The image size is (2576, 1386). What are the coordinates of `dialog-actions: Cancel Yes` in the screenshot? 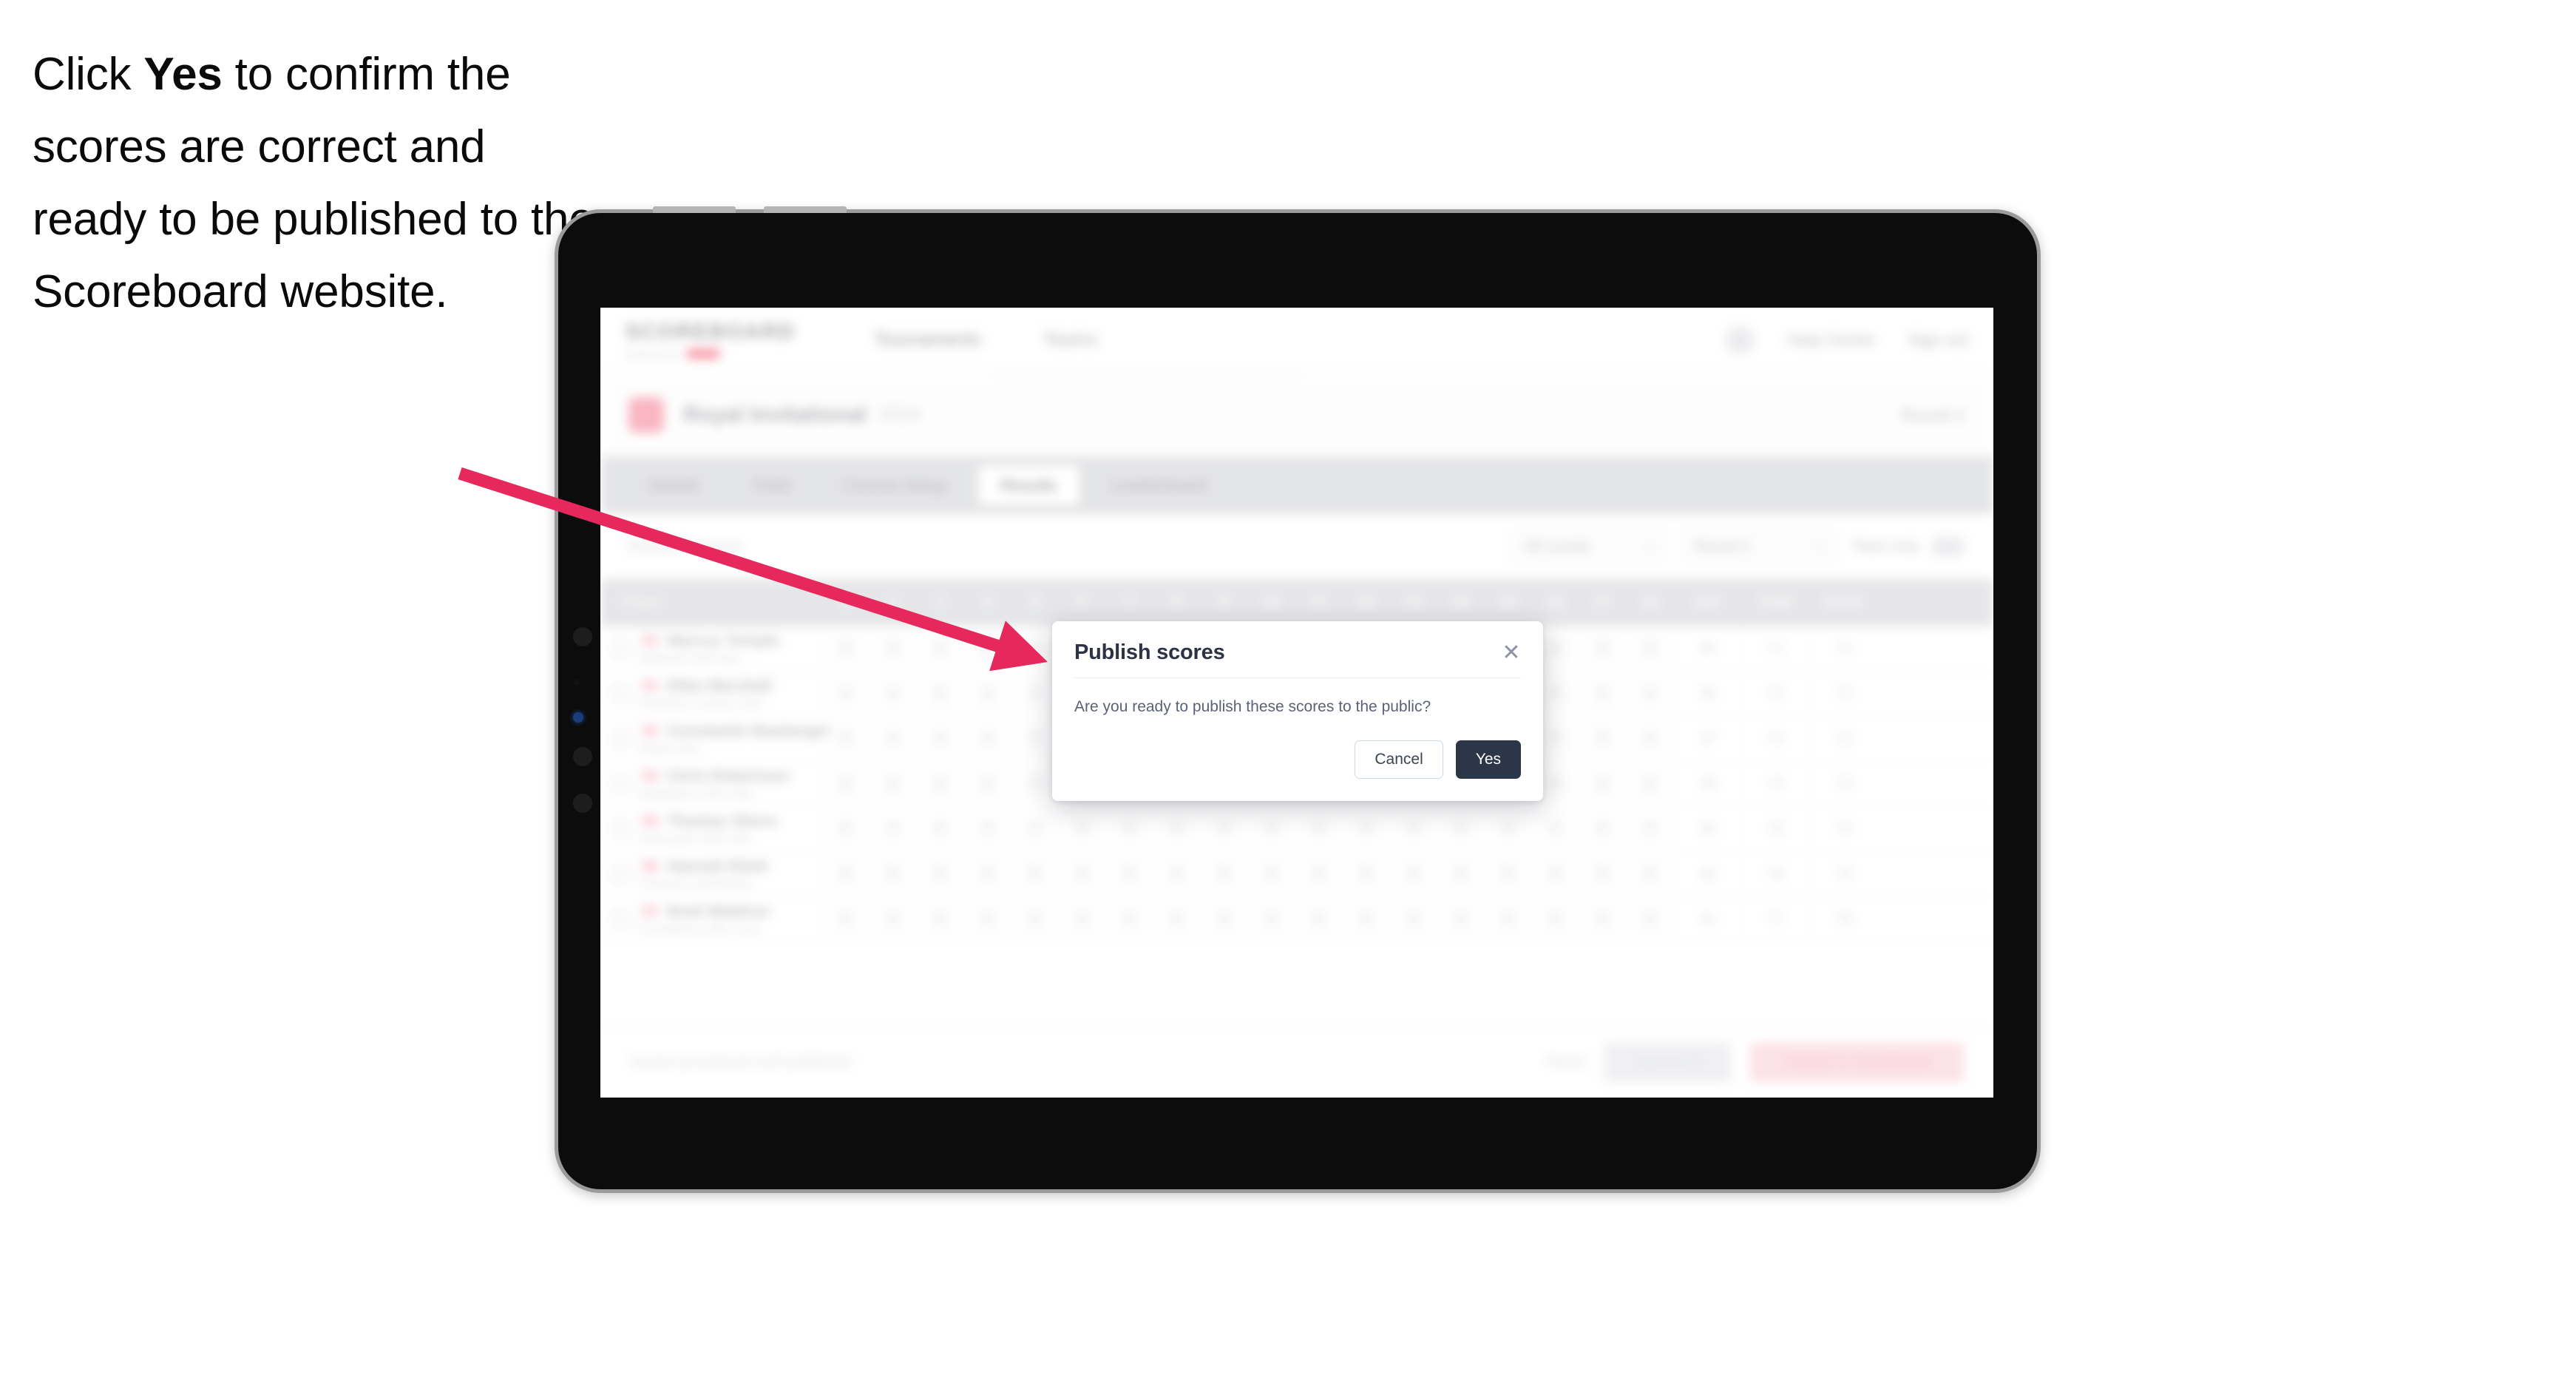 It's located at (1297, 759).